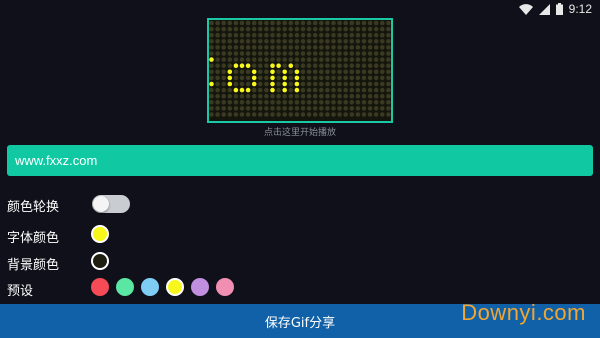 The width and height of the screenshot is (600, 338). Describe the element at coordinates (300, 323) in the screenshot. I see `save-gif-share-label: 保存Gif分享` at that location.